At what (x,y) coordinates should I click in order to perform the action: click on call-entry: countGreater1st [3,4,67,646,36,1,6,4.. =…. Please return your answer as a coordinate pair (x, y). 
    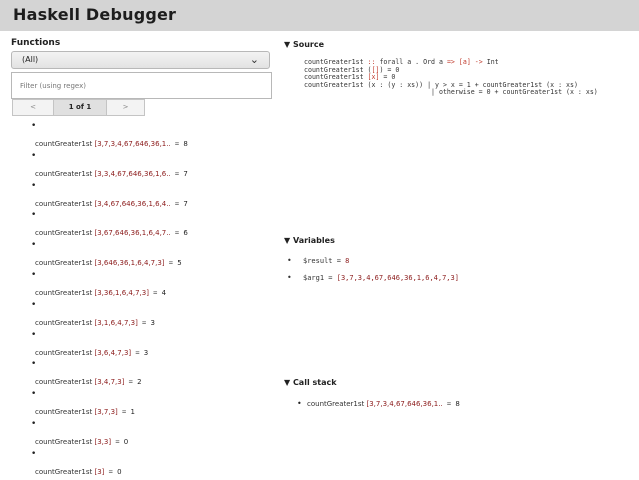
    Looking at the image, I should click on (111, 204).